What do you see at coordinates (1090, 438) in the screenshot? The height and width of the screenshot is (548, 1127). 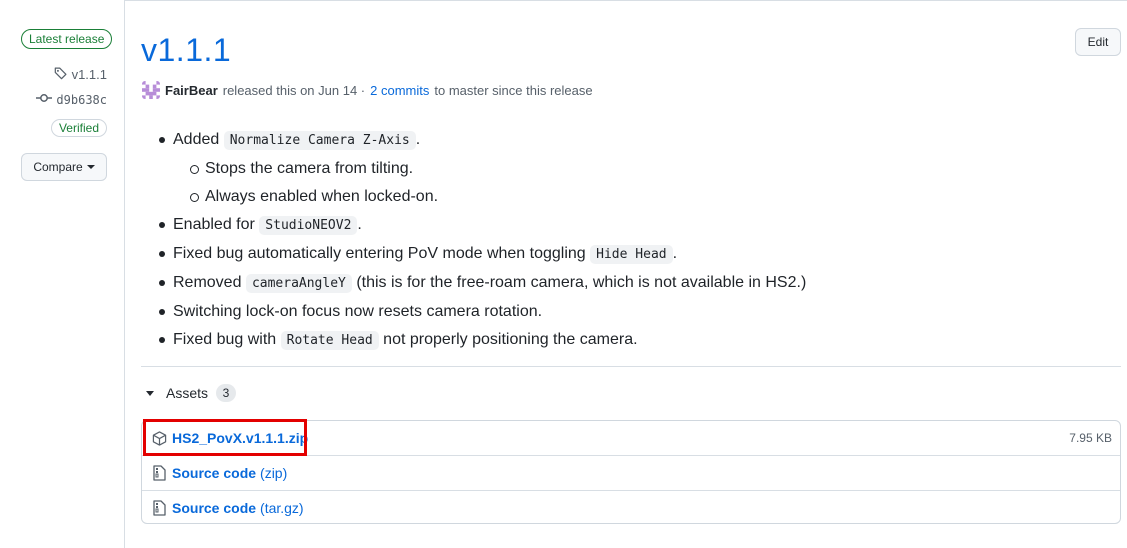 I see `asset-size: 7.95 KB` at bounding box center [1090, 438].